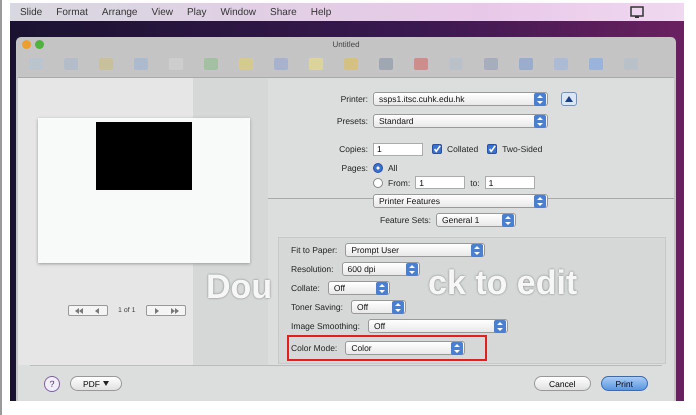 The width and height of the screenshot is (696, 415). I want to click on field-label: Copies:, so click(353, 149).